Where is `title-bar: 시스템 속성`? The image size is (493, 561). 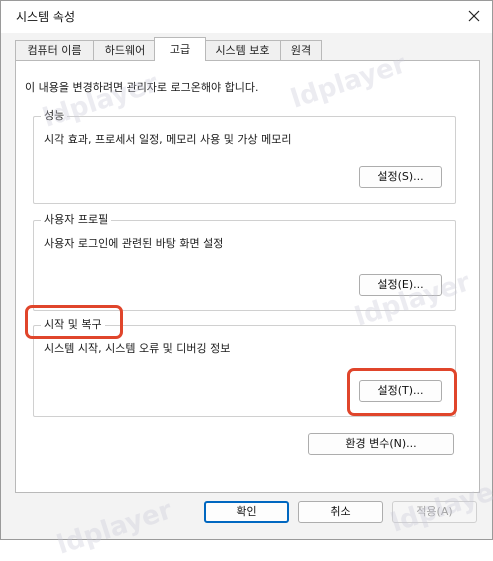 title-bar: 시스템 속성 is located at coordinates (246, 17).